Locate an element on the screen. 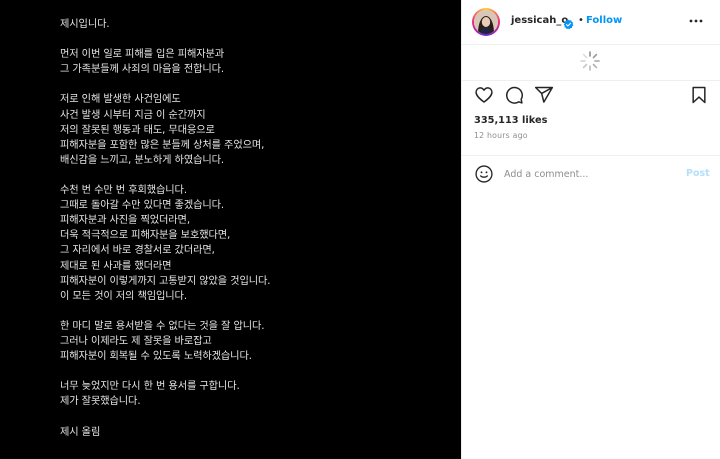  statement-line: 제시입니다. is located at coordinates (85, 24).